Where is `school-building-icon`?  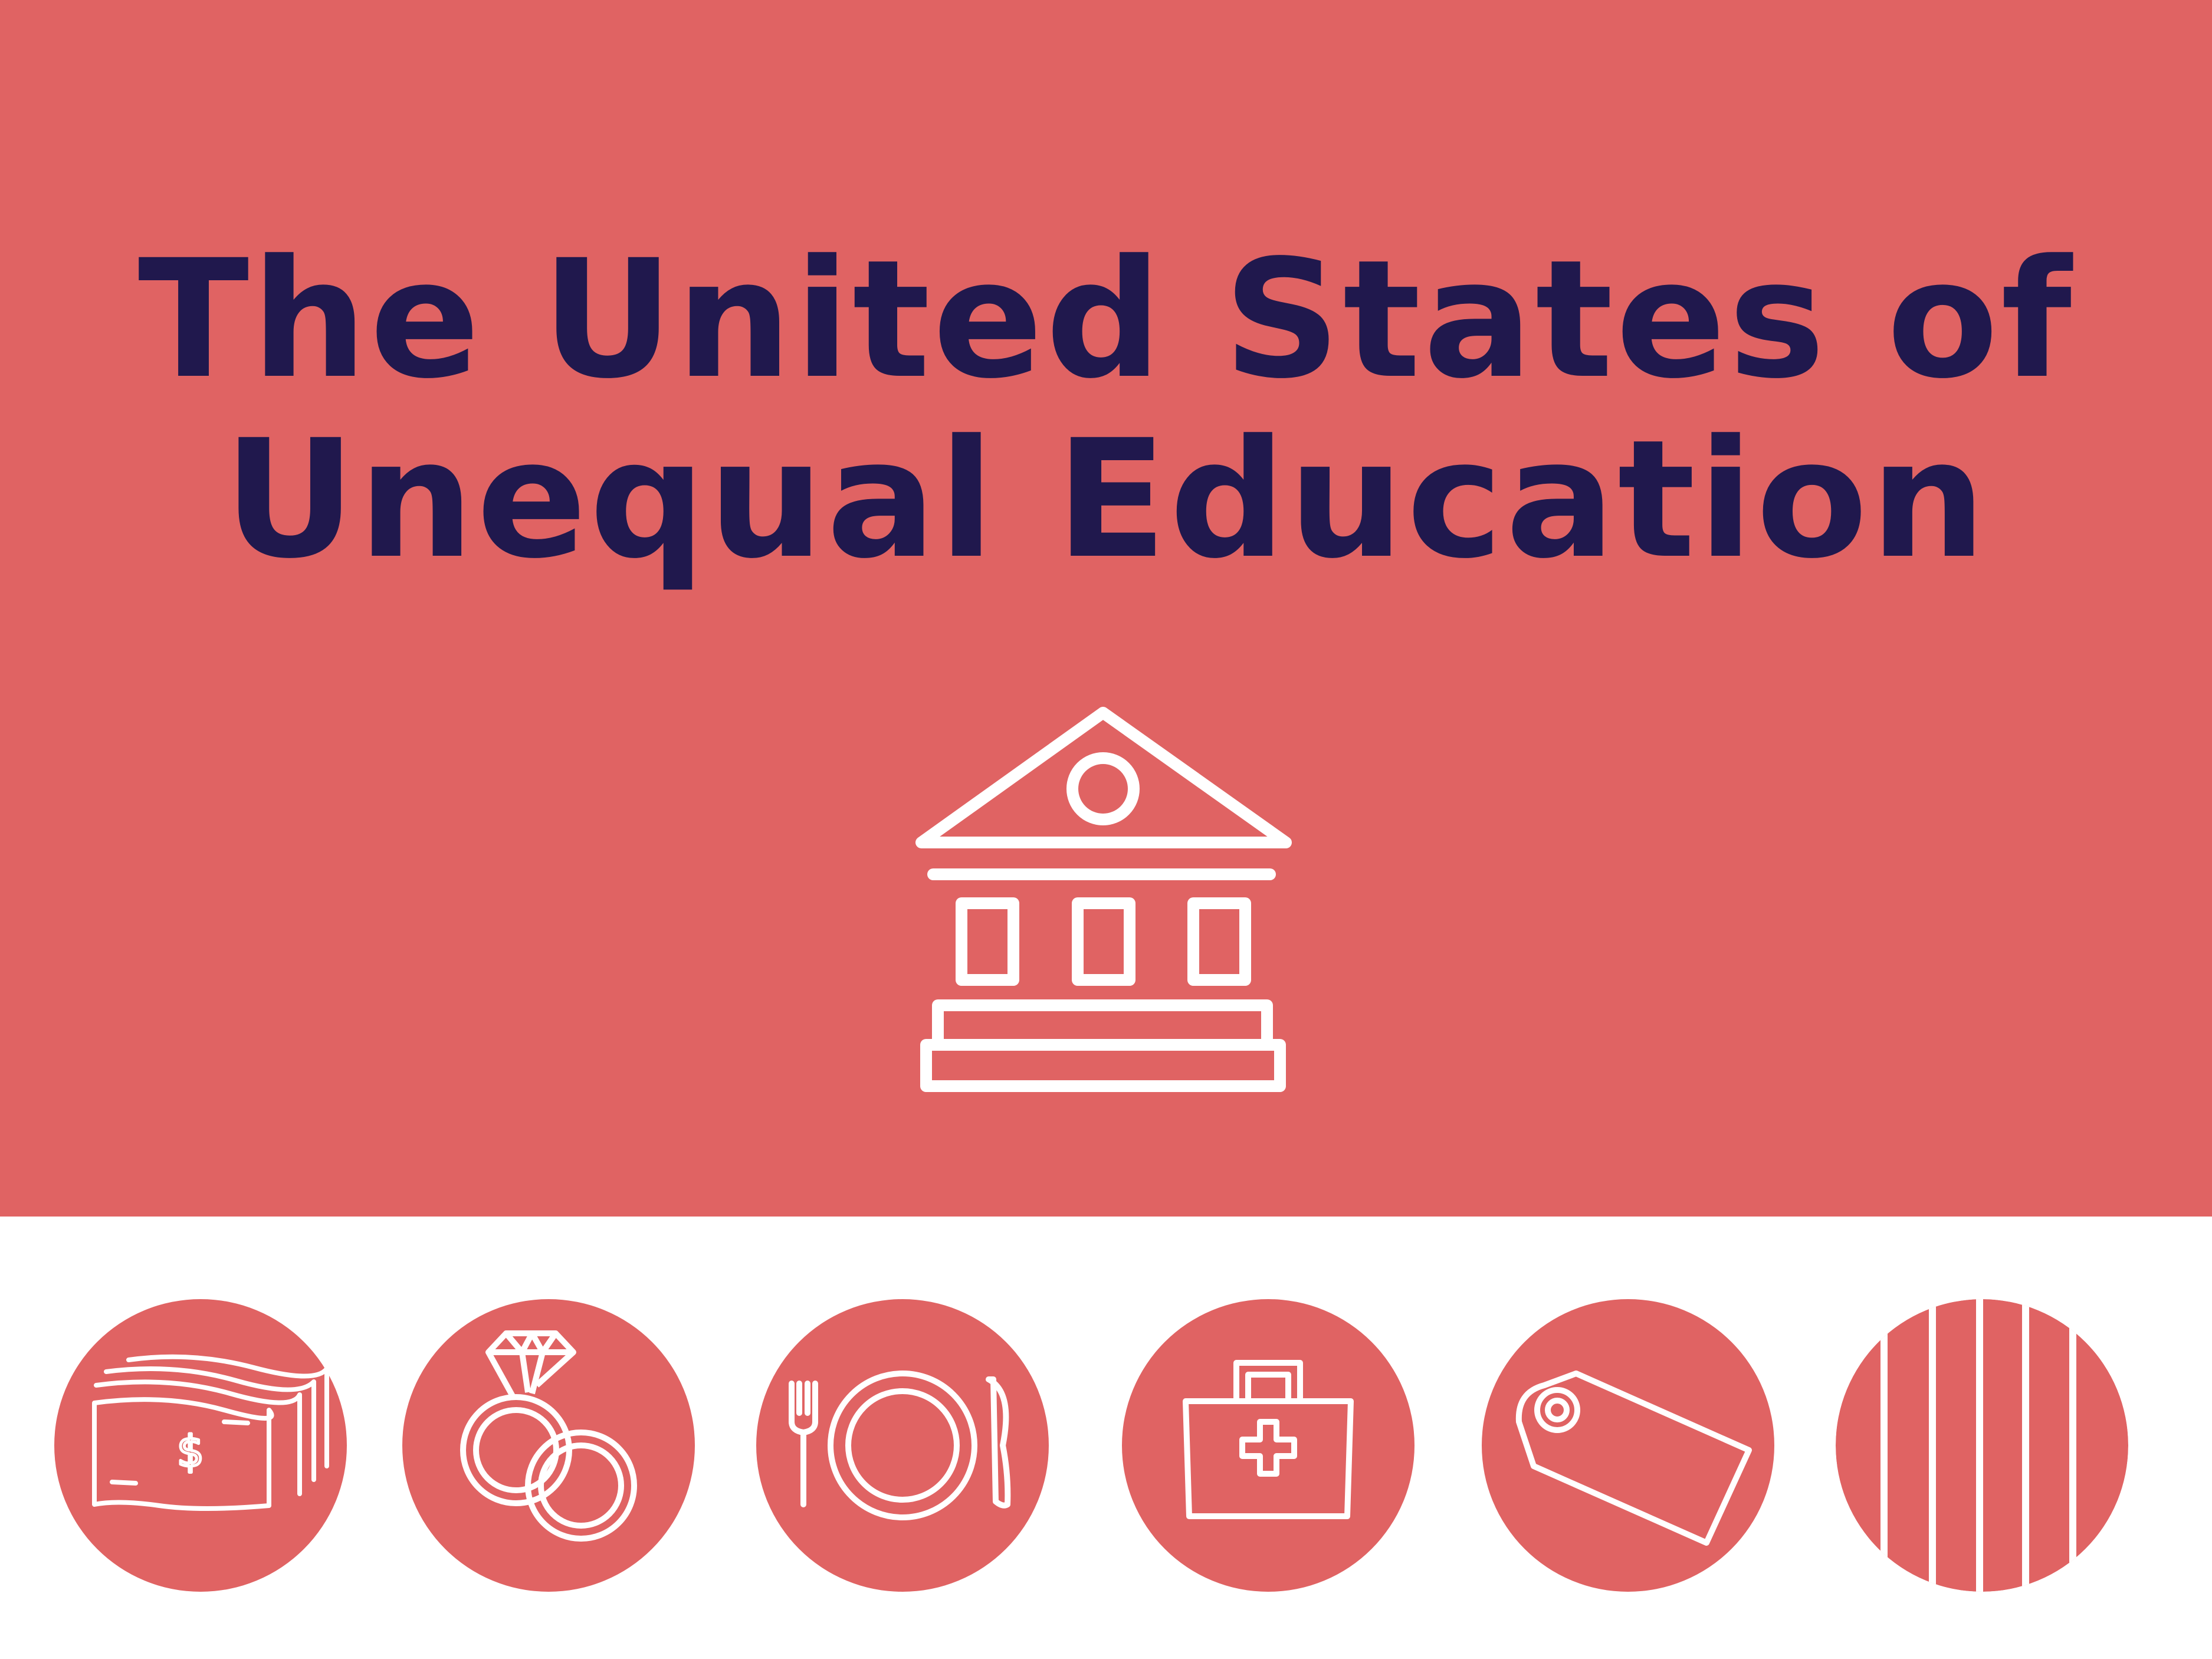
school-building-icon is located at coordinates (1103, 900).